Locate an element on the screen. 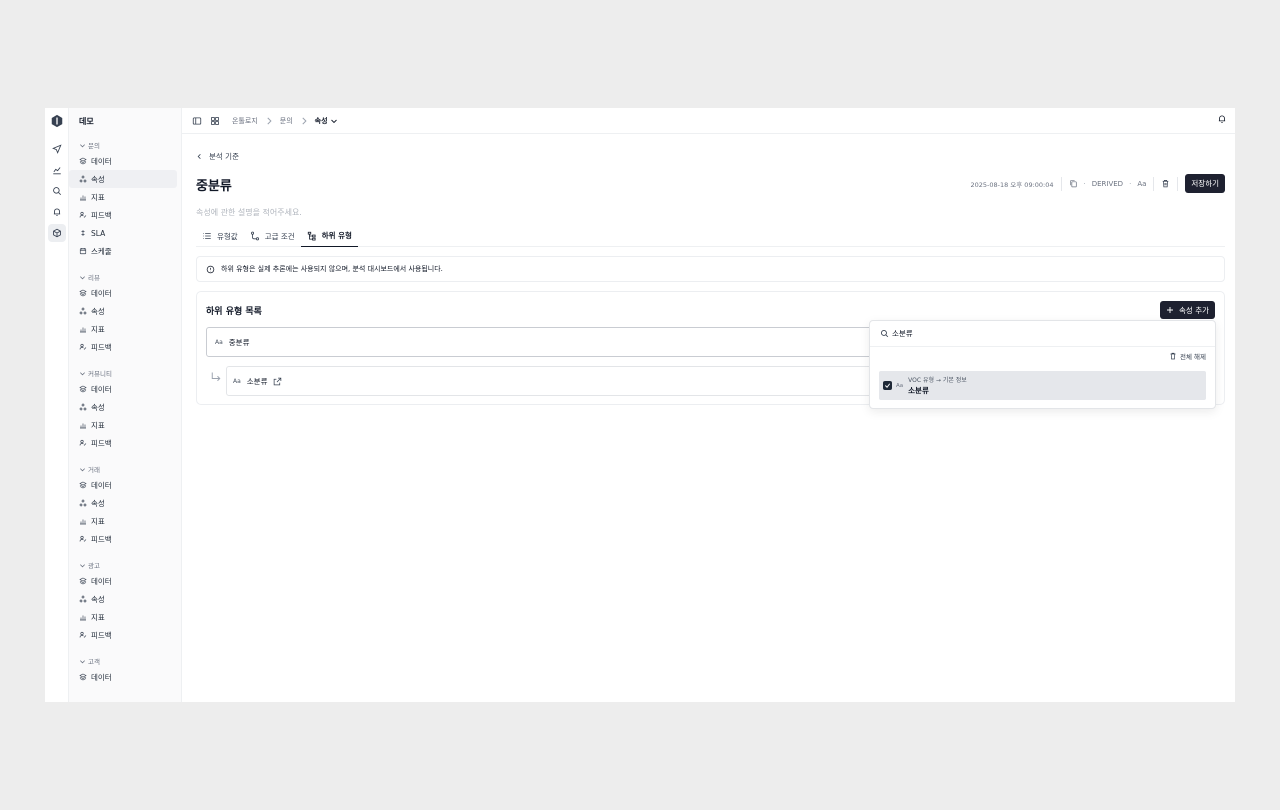  check-icon is located at coordinates (887, 385).